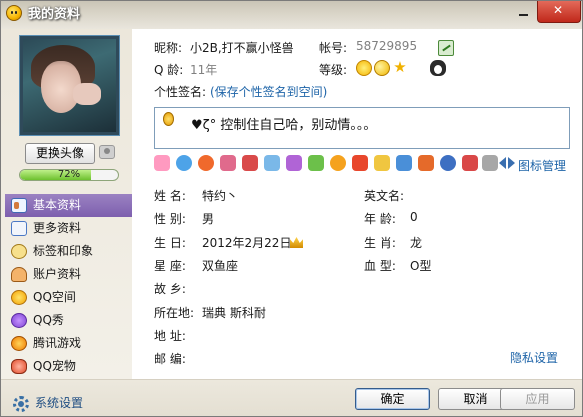 This screenshot has width=583, height=417. What do you see at coordinates (170, 336) in the screenshot?
I see `address-label: 地 址:` at bounding box center [170, 336].